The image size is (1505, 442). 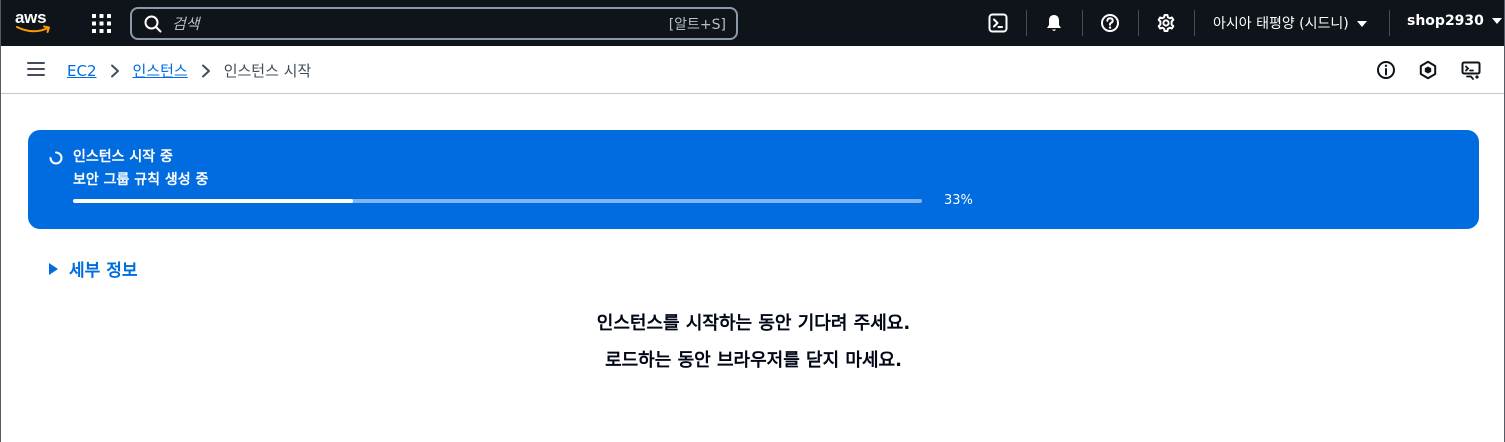 I want to click on do-not-close-message: 로드하는 동안 브라우저를 닫지 마세요., so click(x=753, y=360).